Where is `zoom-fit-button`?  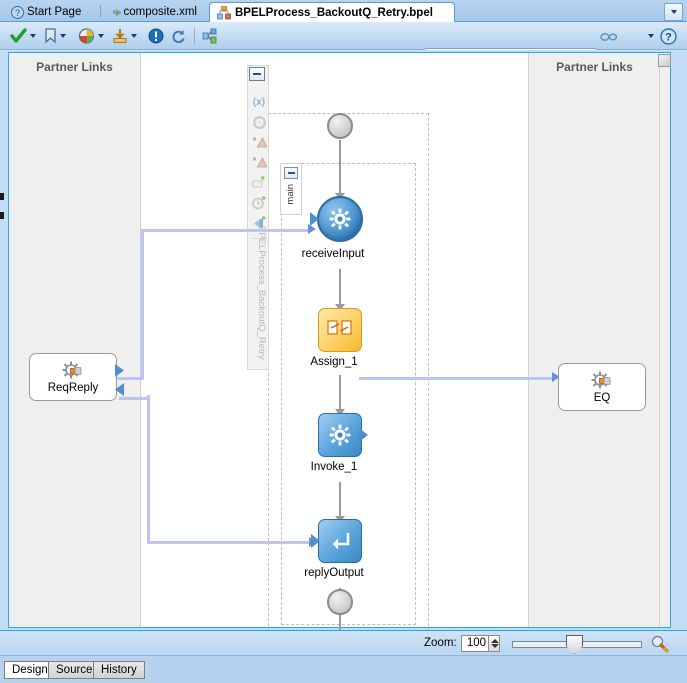
zoom-fit-button is located at coordinates (660, 644).